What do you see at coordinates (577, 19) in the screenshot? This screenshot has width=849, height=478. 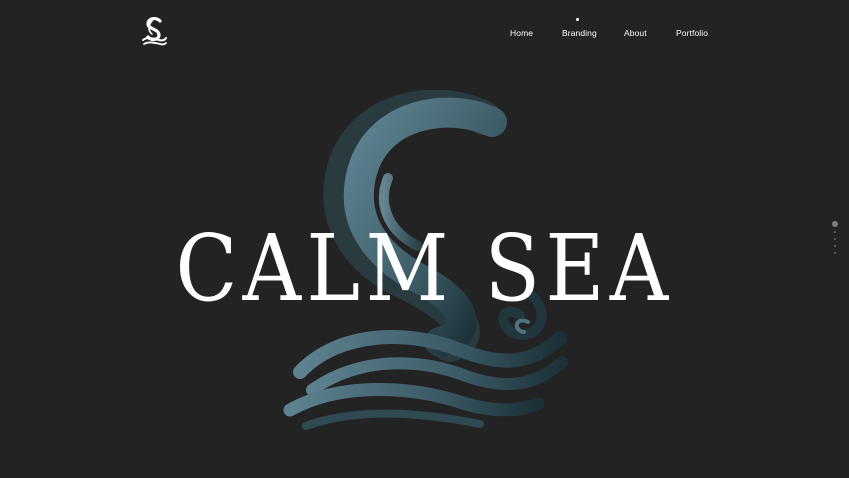 I see `nav-active-indicator` at bounding box center [577, 19].